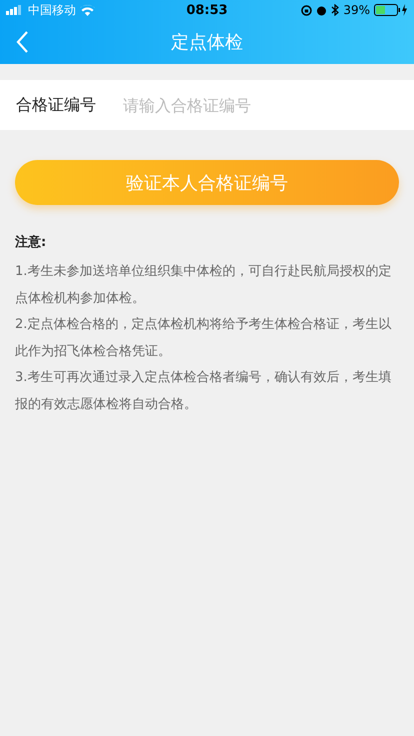 This screenshot has height=736, width=414. Describe the element at coordinates (391, 10) in the screenshot. I see `battery-charging-icon` at that location.